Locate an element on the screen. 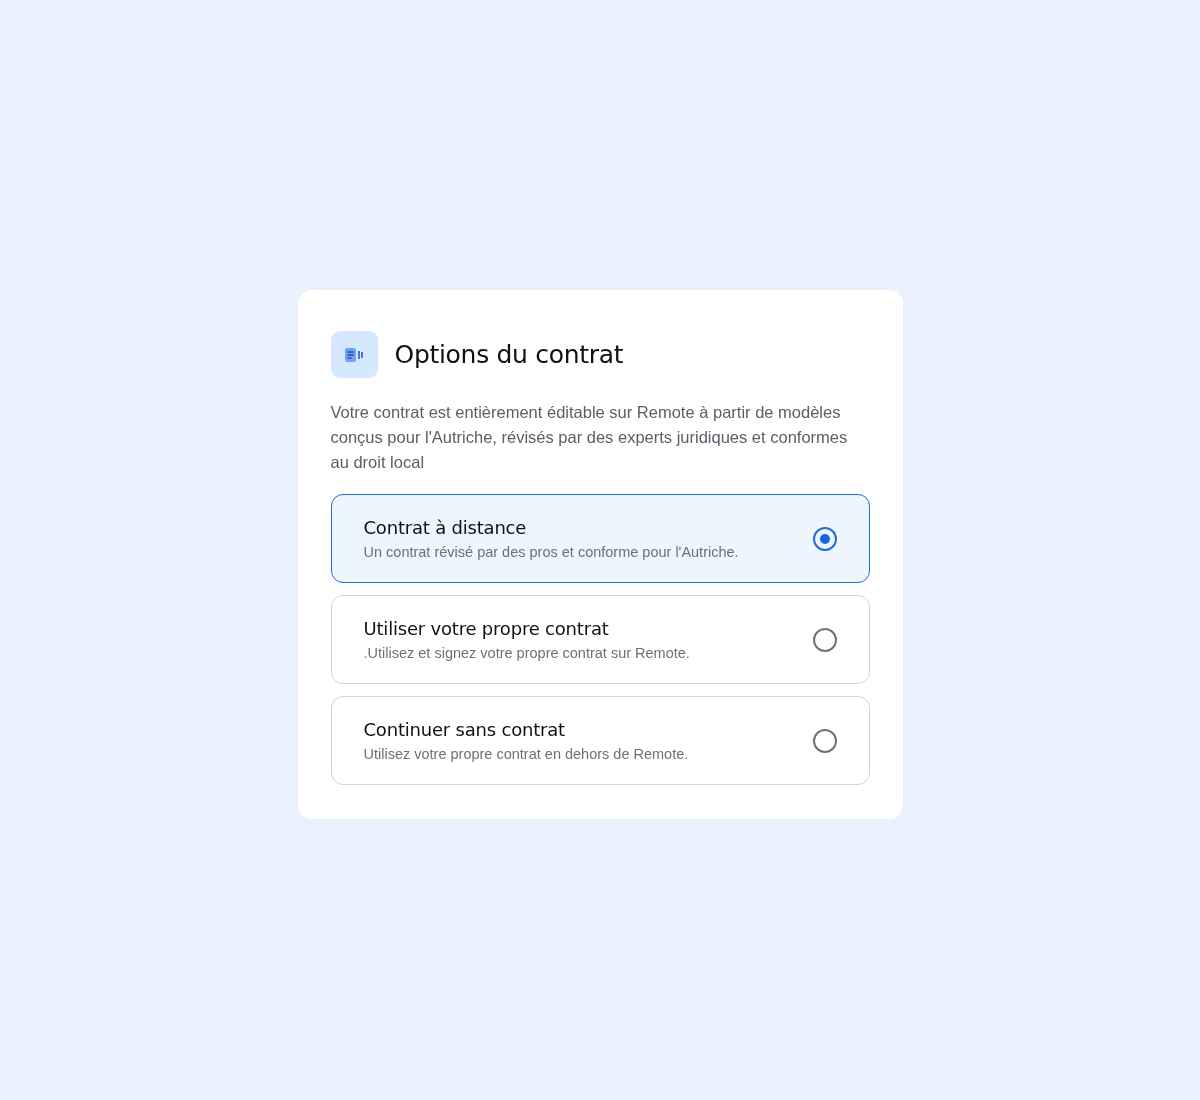 The height and width of the screenshot is (1100, 1200). document-icon is located at coordinates (354, 354).